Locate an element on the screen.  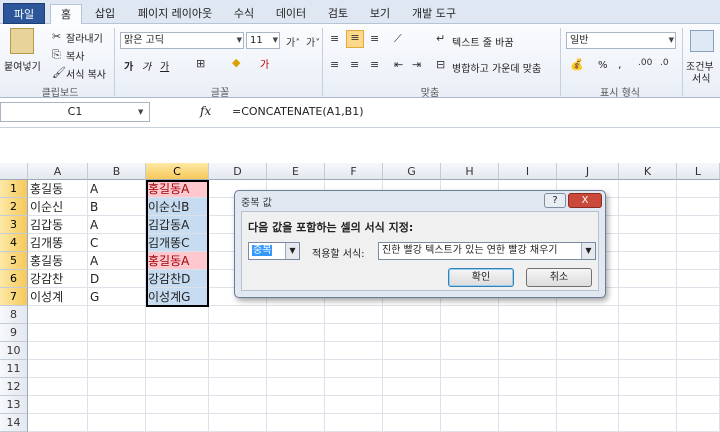
decrease-decimal-icon: .0 is located at coordinates (664, 63).